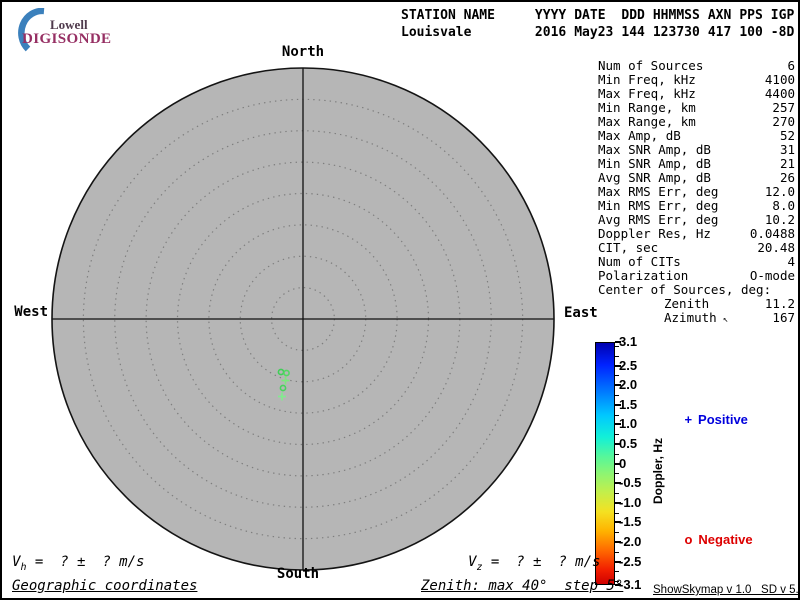  What do you see at coordinates (623, 463) in the screenshot?
I see `colorbar-tick-label: 0` at bounding box center [623, 463].